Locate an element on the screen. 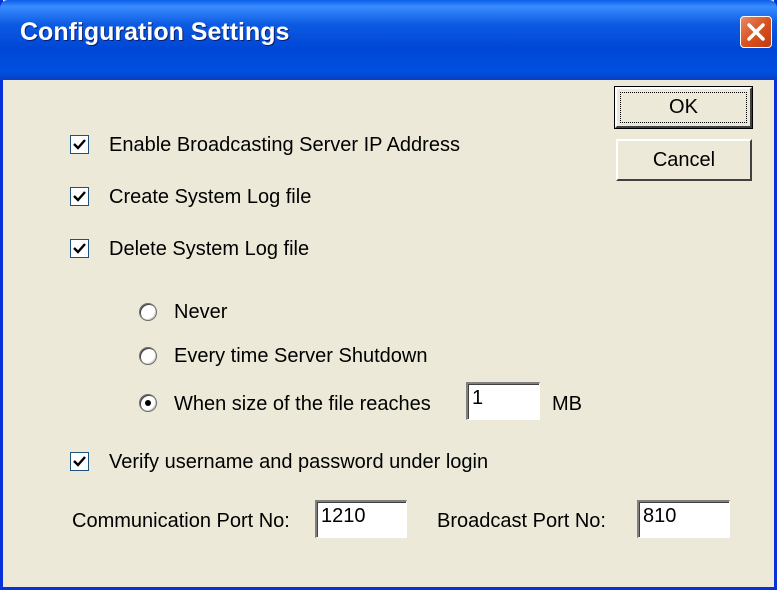 Image resolution: width=777 pixels, height=590 pixels. cancel-button: Cancel is located at coordinates (684, 160).